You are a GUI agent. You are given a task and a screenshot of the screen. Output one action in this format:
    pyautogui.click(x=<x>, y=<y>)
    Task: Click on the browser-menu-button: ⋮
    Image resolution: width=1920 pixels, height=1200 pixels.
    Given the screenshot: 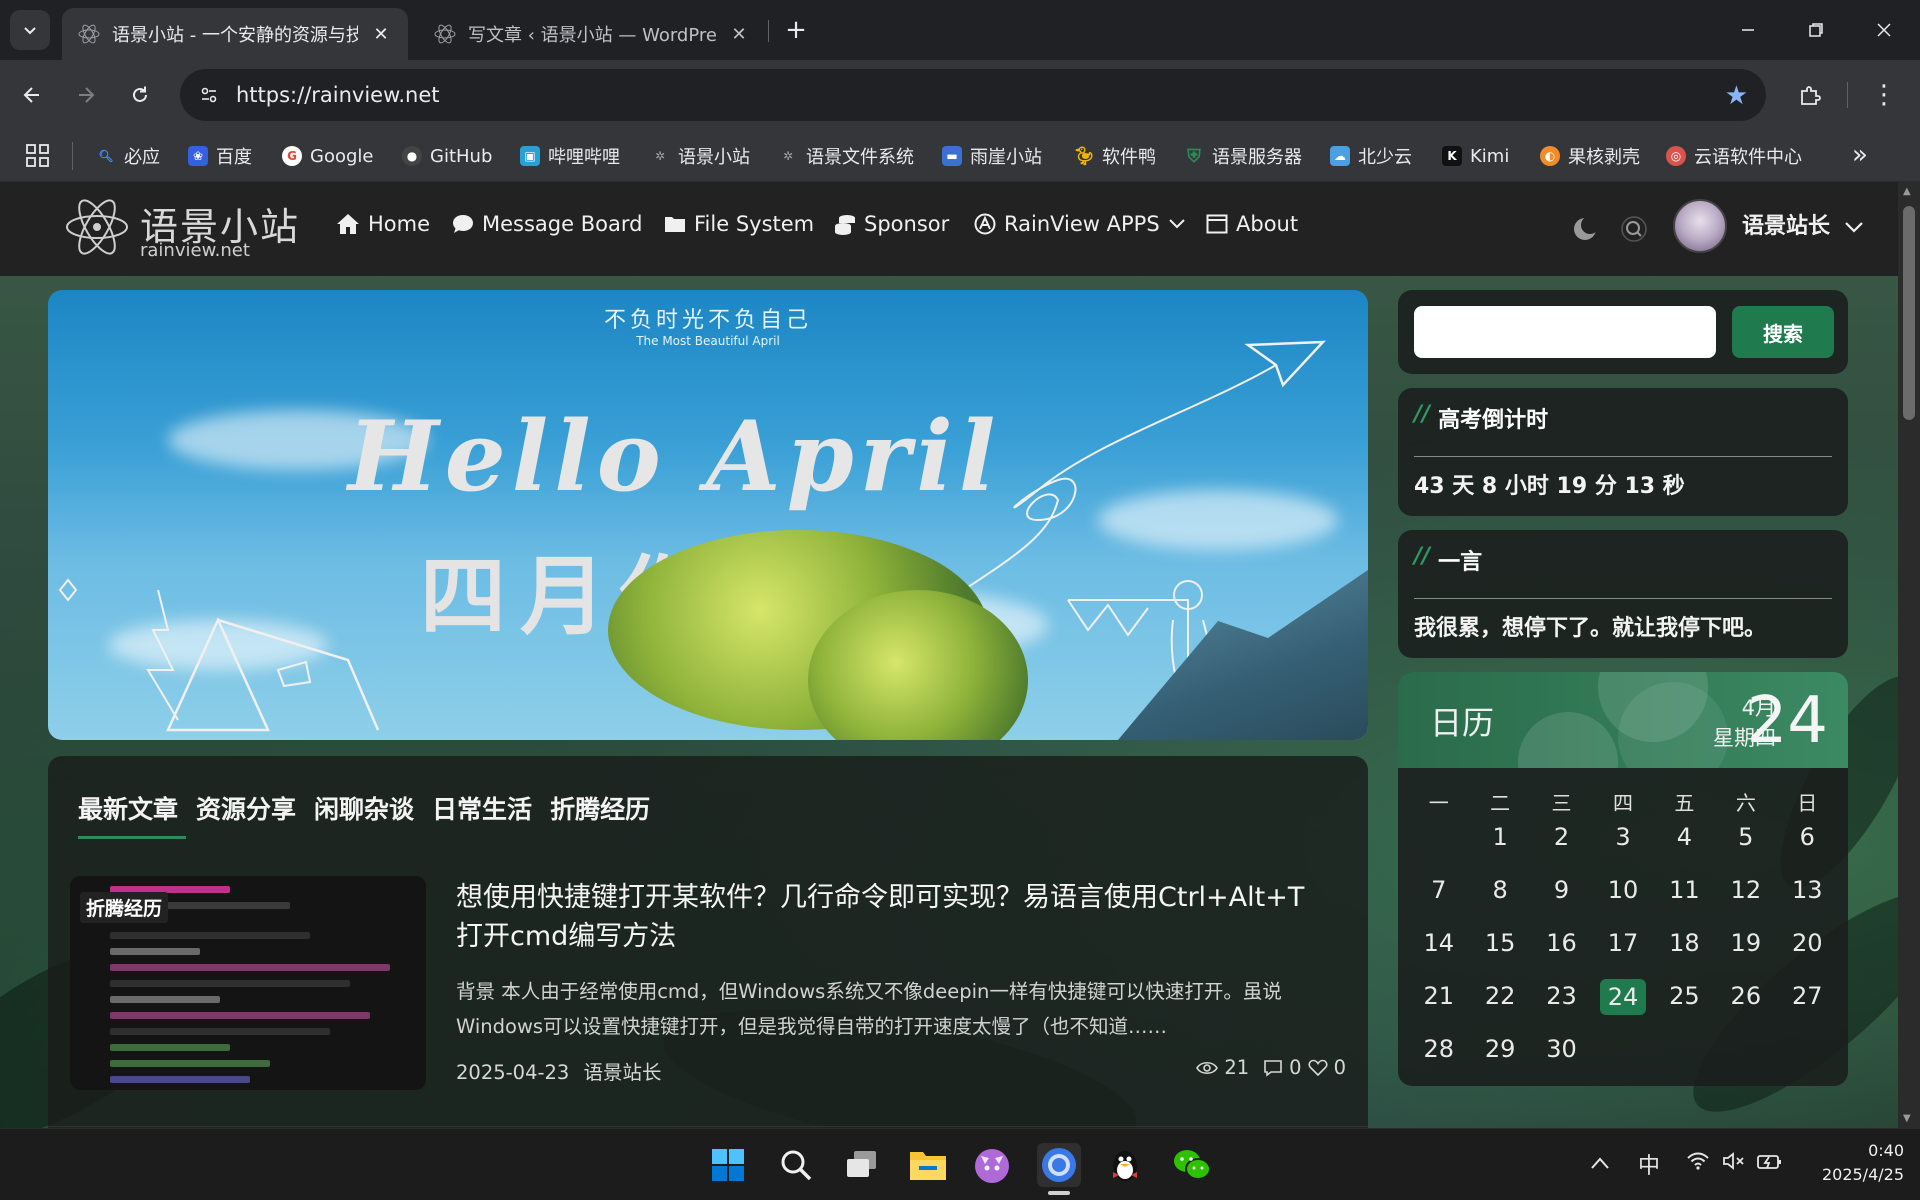 What is the action you would take?
    pyautogui.click(x=1884, y=95)
    